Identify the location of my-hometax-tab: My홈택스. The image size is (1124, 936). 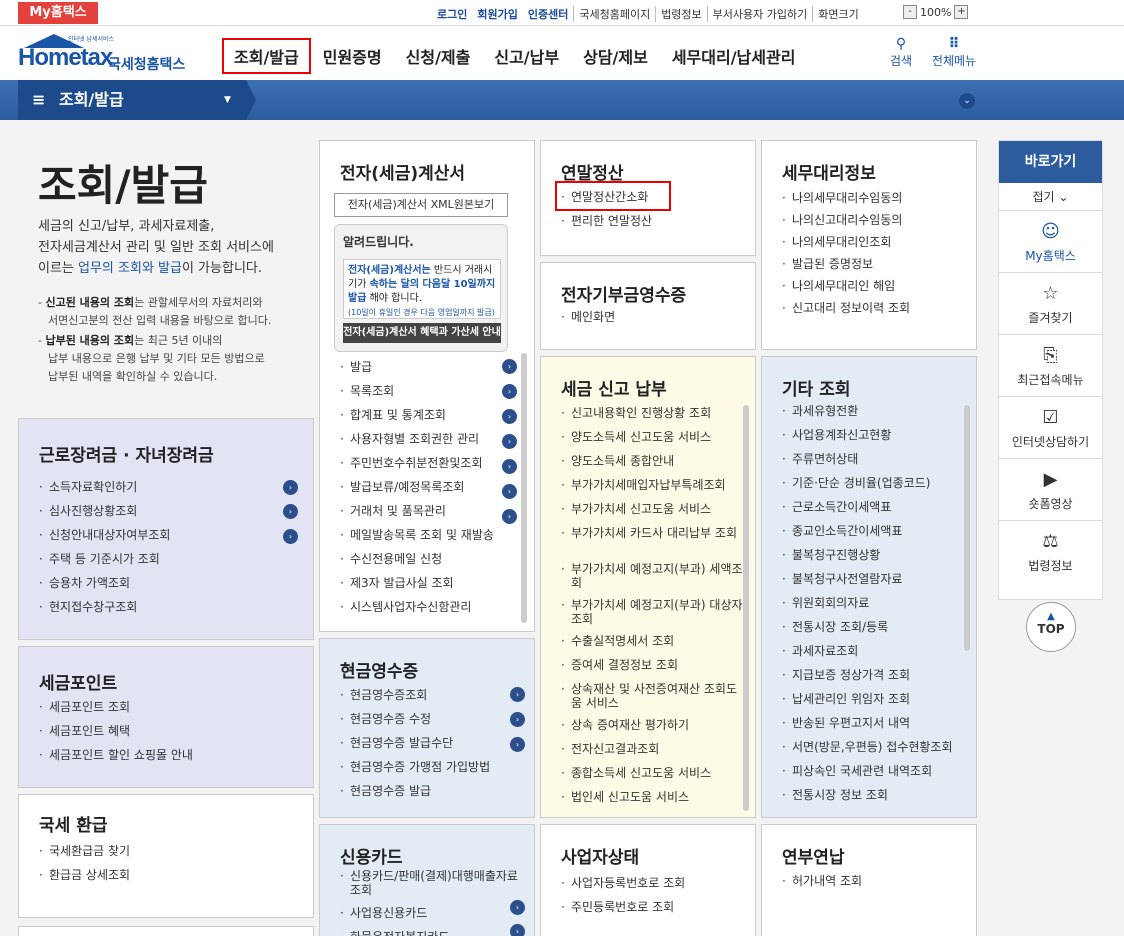
(58, 13).